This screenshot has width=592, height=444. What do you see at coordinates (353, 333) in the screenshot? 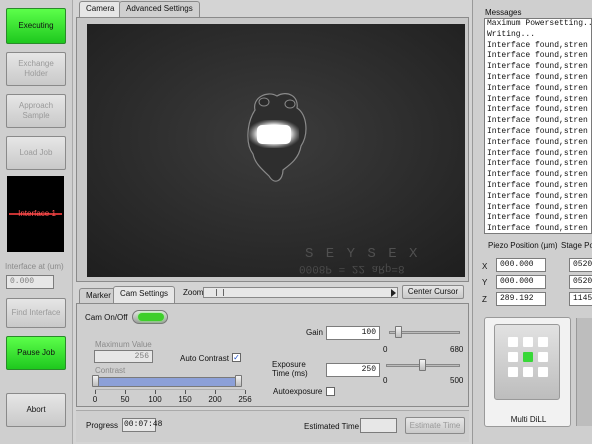
I see `gain-field: 100` at bounding box center [353, 333].